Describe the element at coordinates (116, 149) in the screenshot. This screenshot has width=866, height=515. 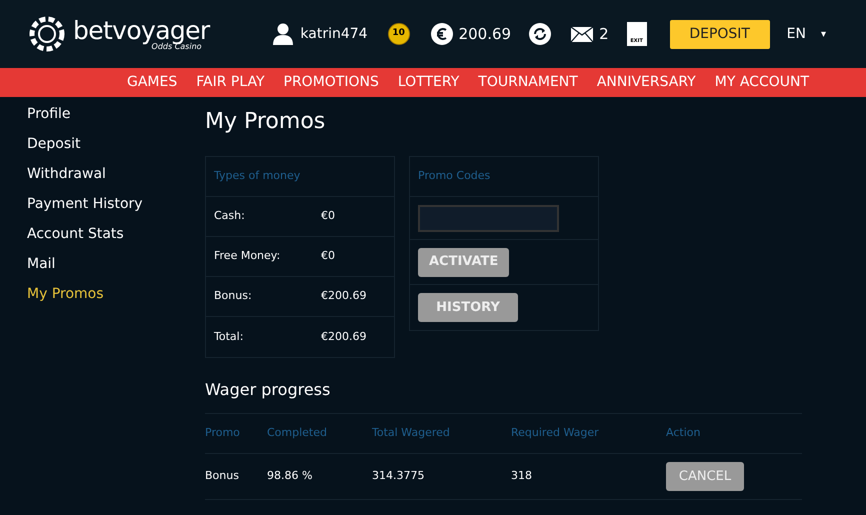
I see `sidebar-item: Deposit` at that location.